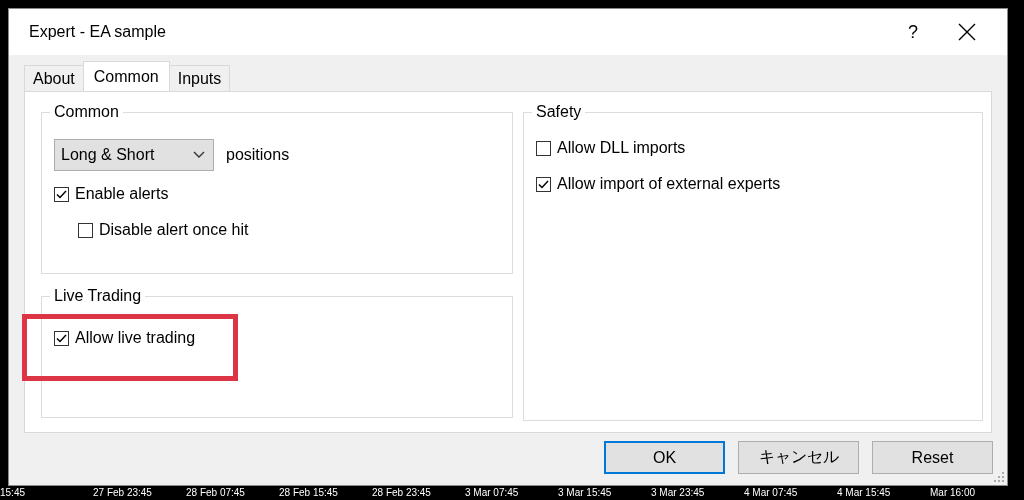 Image resolution: width=1024 pixels, height=500 pixels. Describe the element at coordinates (54, 78) in the screenshot. I see `tab: About` at that location.